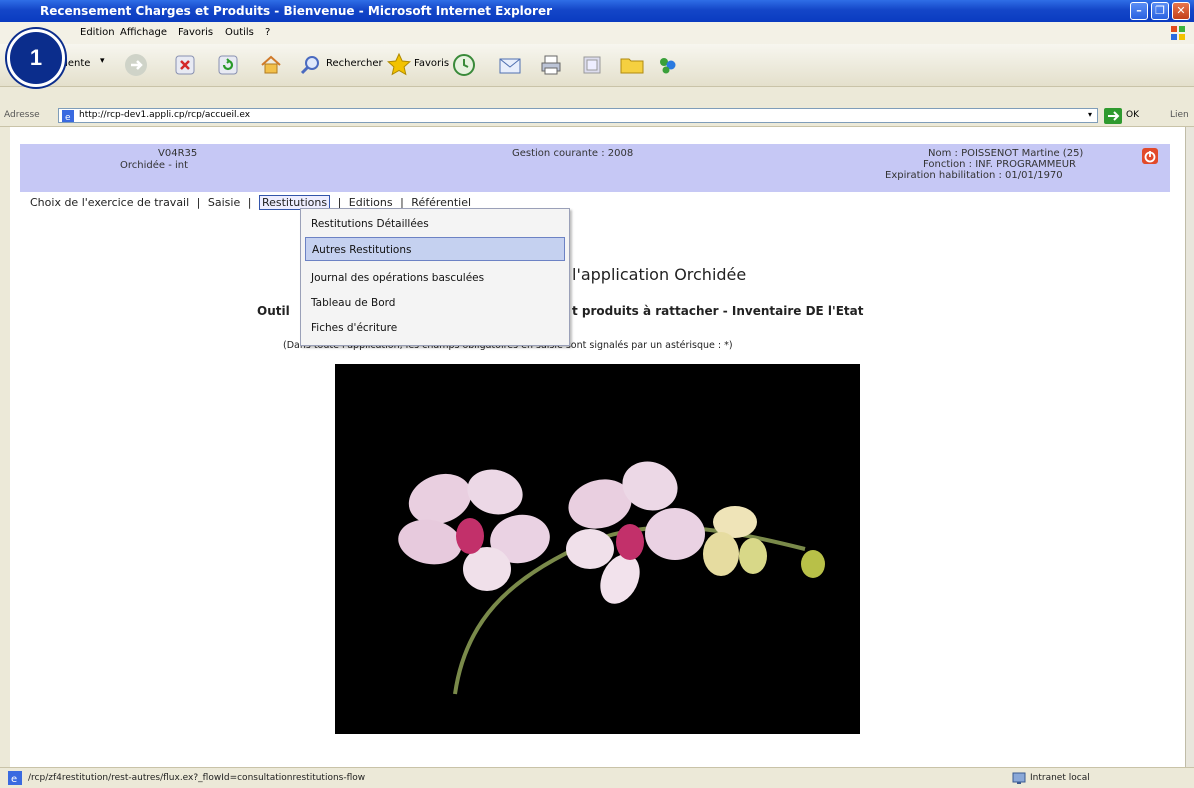  Describe the element at coordinates (1006, 153) in the screenshot. I see `user-name: Nom : POISSENOT Martine (25)` at that location.